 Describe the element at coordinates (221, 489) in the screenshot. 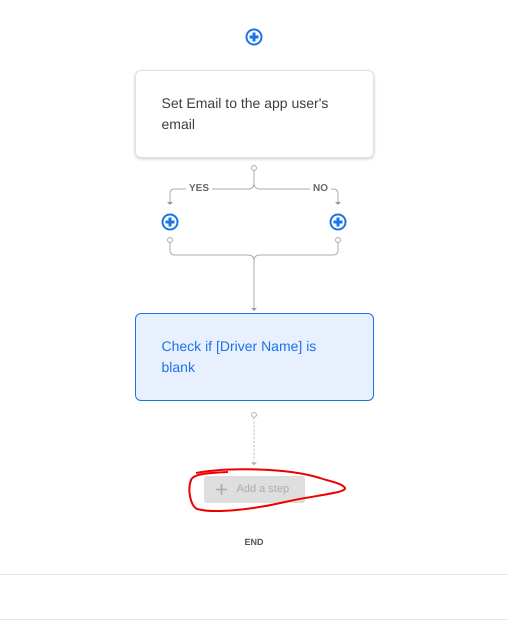

I see `plus-icon` at that location.